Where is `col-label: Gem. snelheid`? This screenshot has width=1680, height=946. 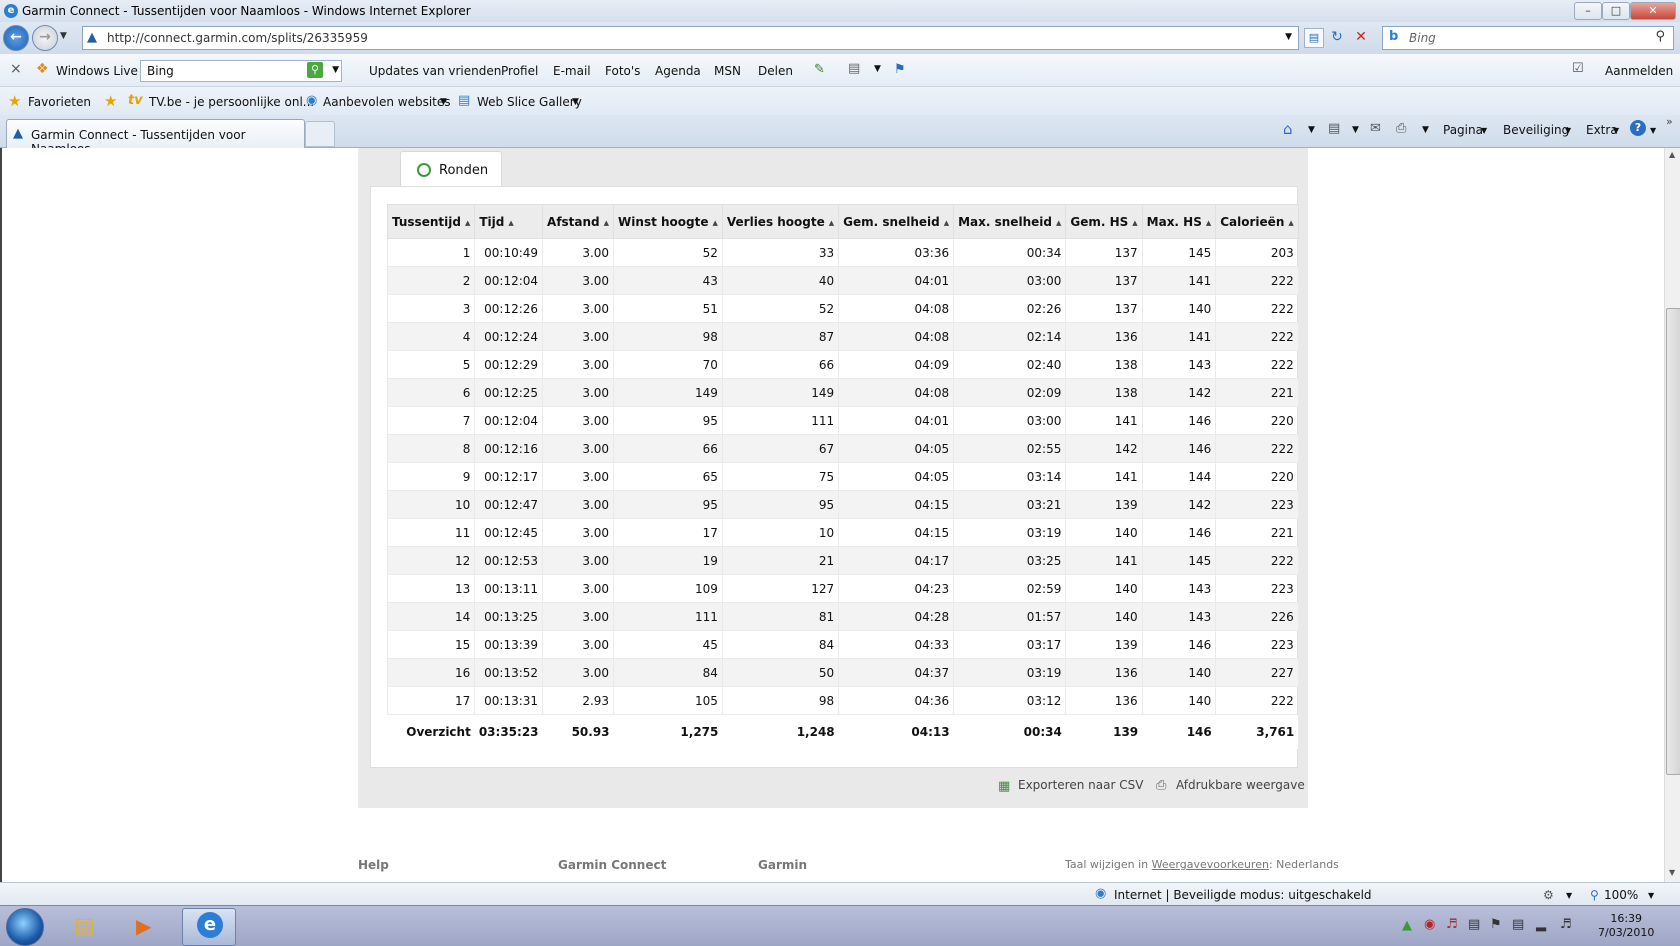 col-label: Gem. snelheid is located at coordinates (891, 222).